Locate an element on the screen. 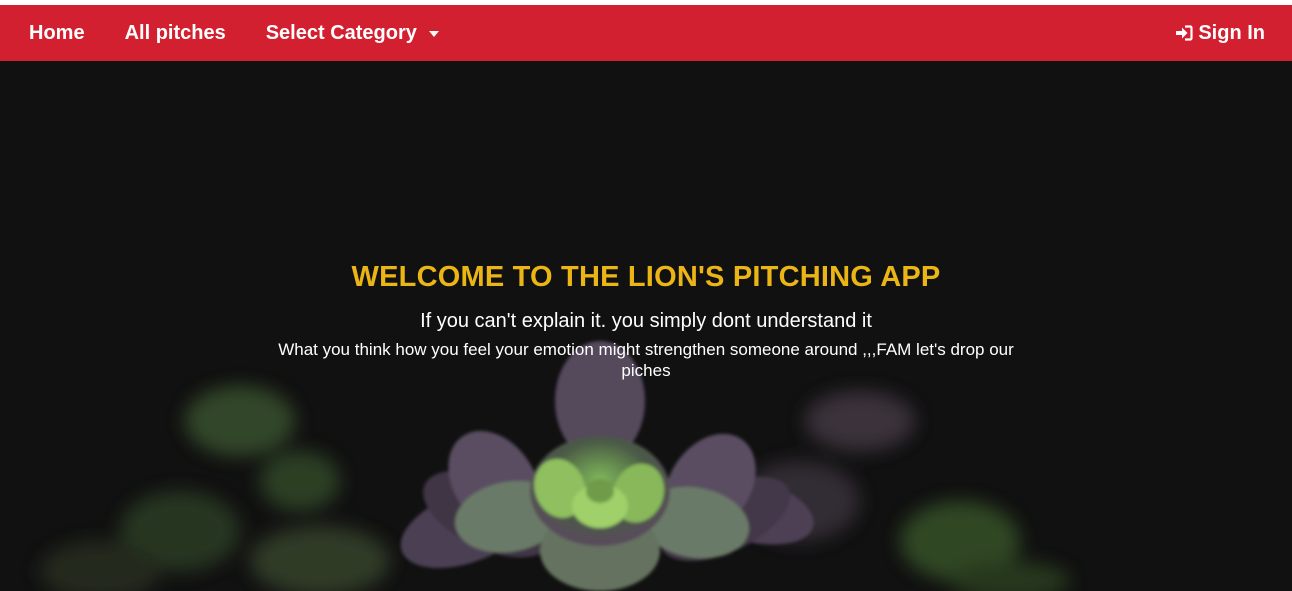  nav-right: Sign In is located at coordinates (1220, 33).